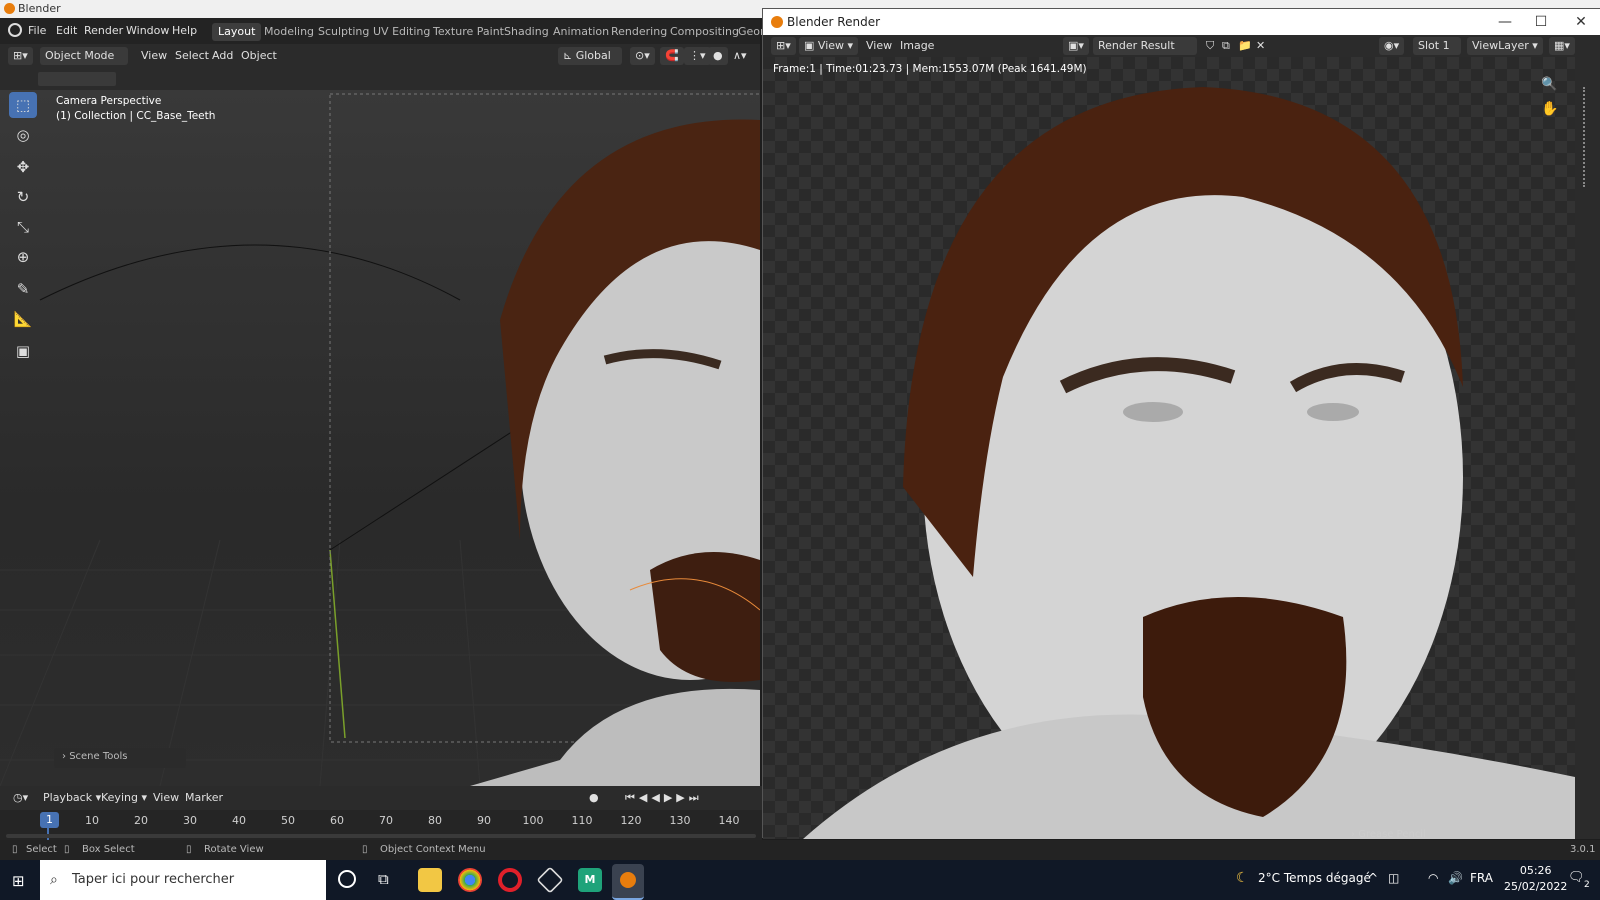 This screenshot has height=900, width=1600. I want to click on rotate-icon: ↻, so click(23, 197).